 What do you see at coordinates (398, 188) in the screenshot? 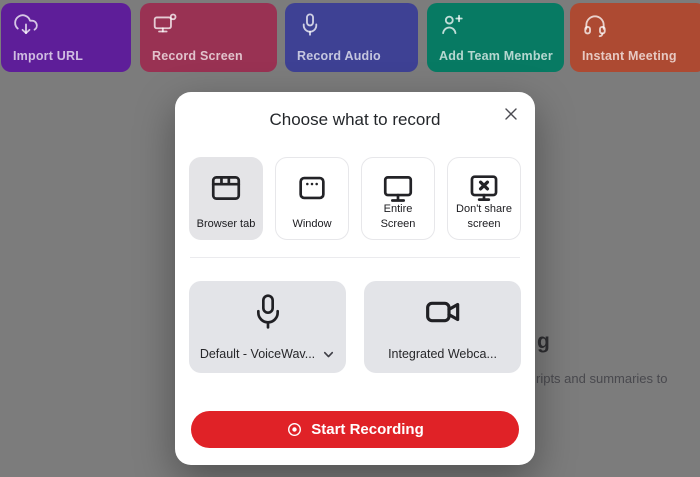
I see `monitor-icon` at bounding box center [398, 188].